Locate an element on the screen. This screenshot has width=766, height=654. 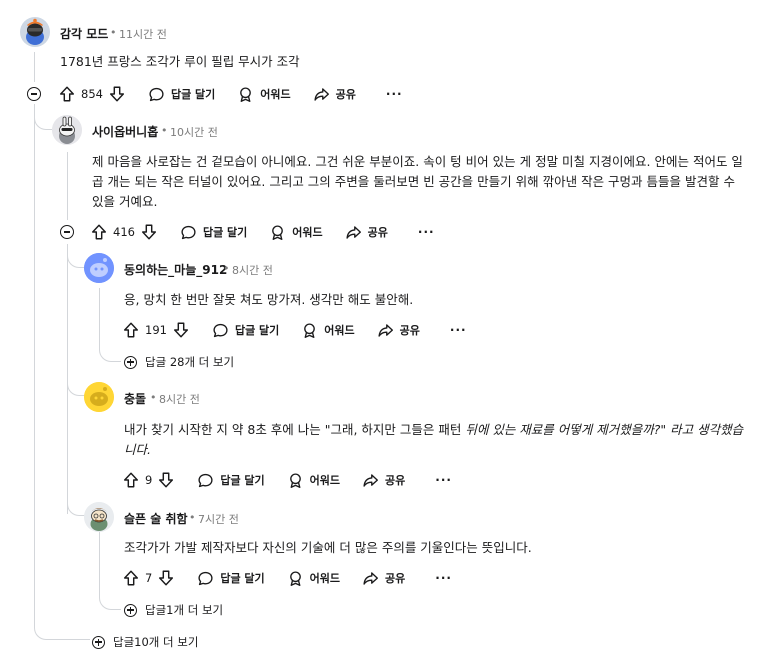
thread-line-root is located at coordinates (34, 67).